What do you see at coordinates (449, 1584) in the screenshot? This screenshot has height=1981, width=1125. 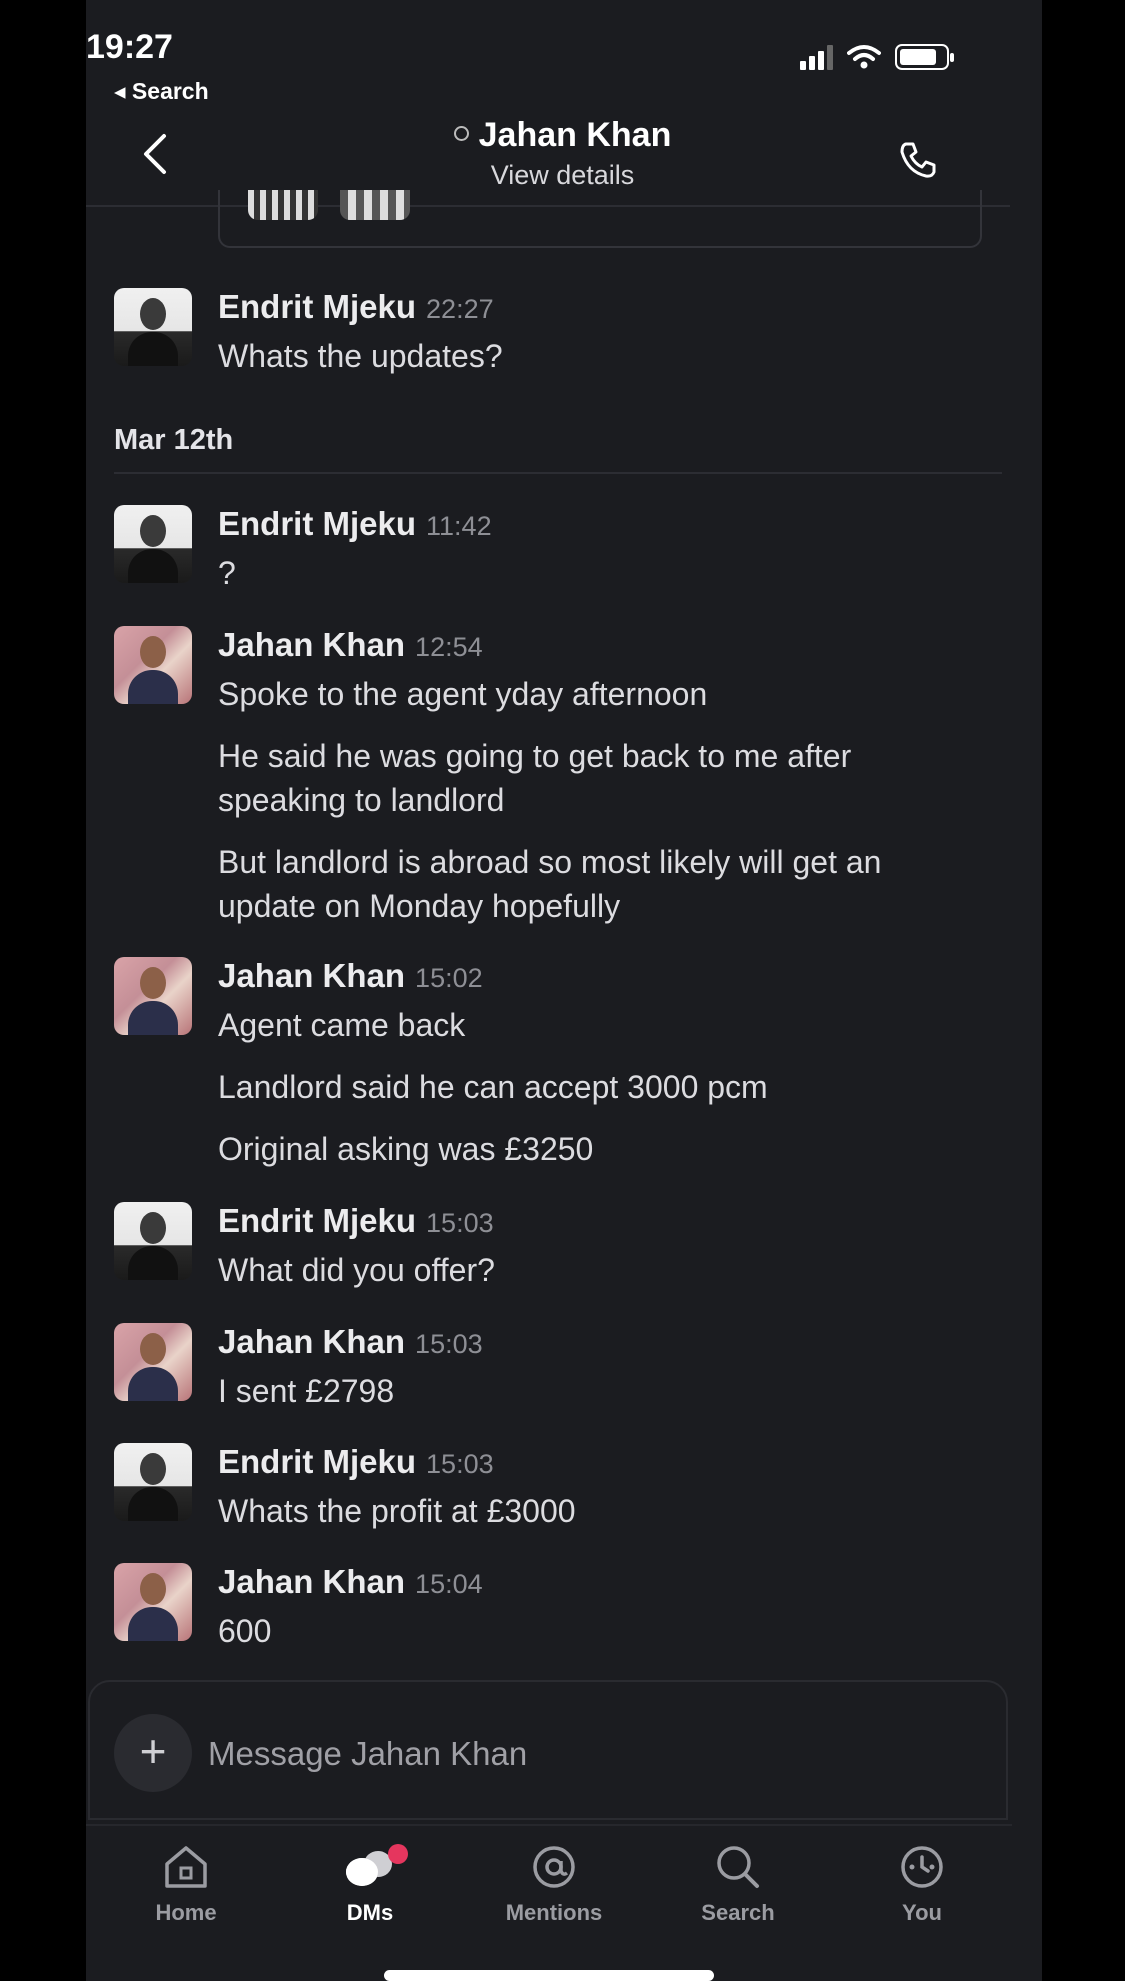 I see `message-time: 15:04` at bounding box center [449, 1584].